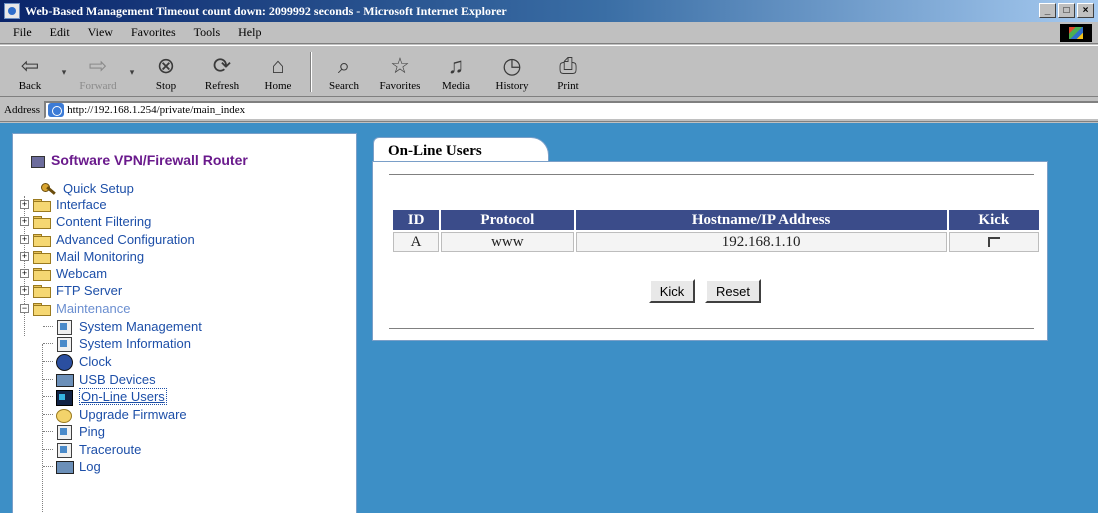 The width and height of the screenshot is (1098, 513). What do you see at coordinates (761, 220) in the screenshot?
I see `column-header-host: Hostname/IP Address` at bounding box center [761, 220].